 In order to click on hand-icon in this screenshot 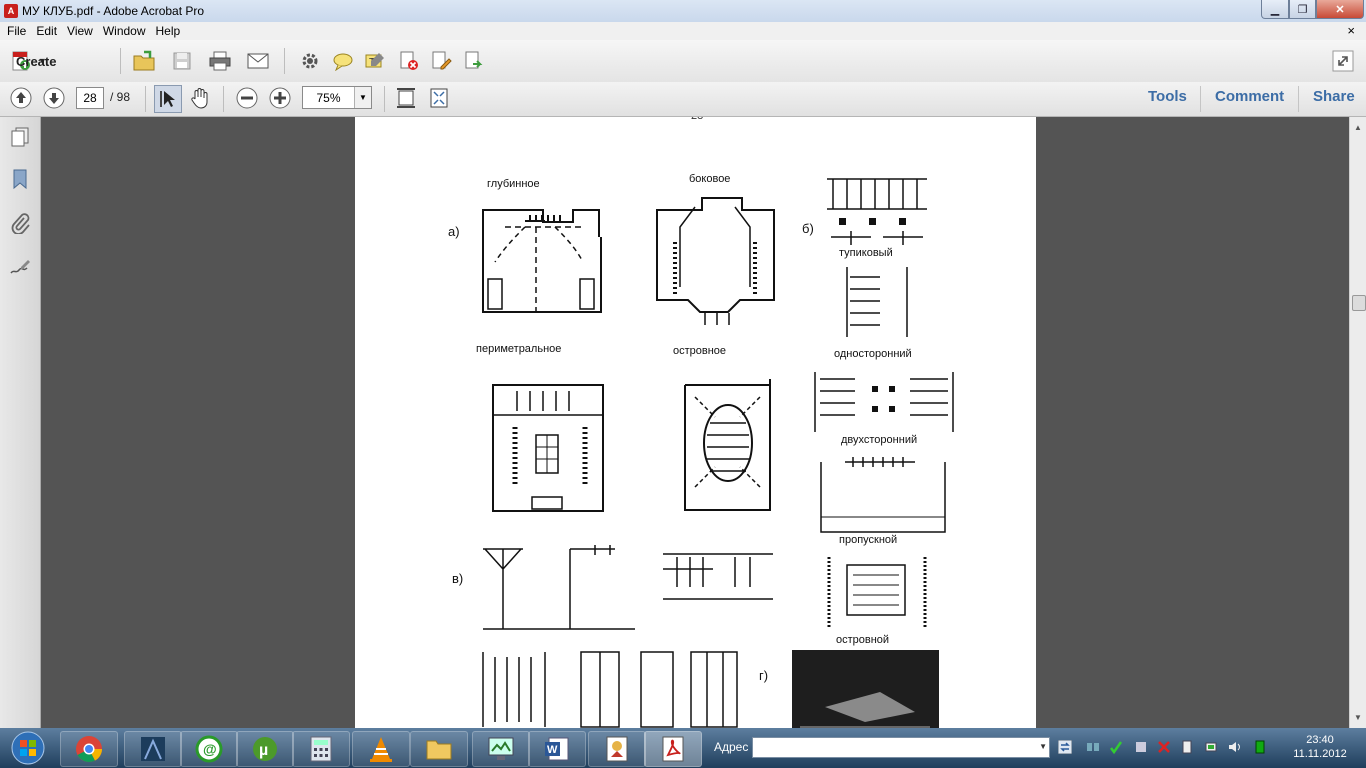, I will do `click(199, 98)`.